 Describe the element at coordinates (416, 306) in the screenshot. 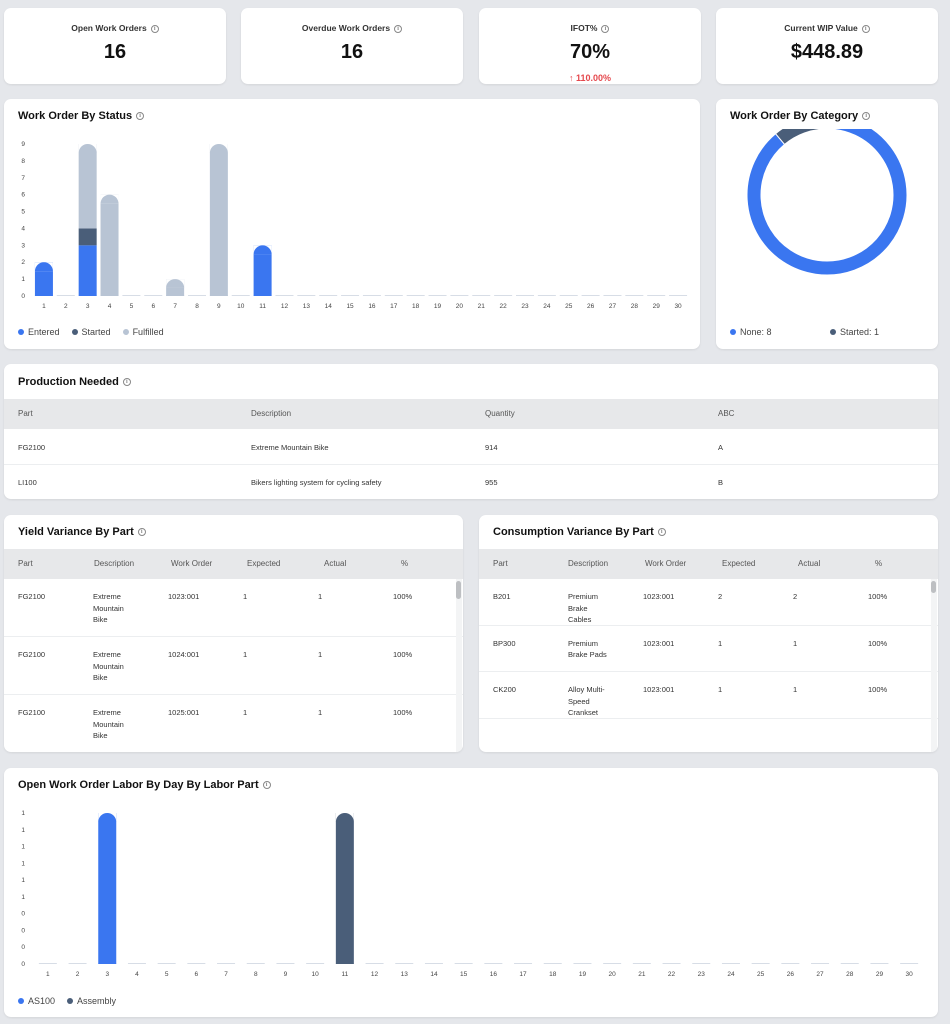

I see `x-tick-label: 18` at that location.